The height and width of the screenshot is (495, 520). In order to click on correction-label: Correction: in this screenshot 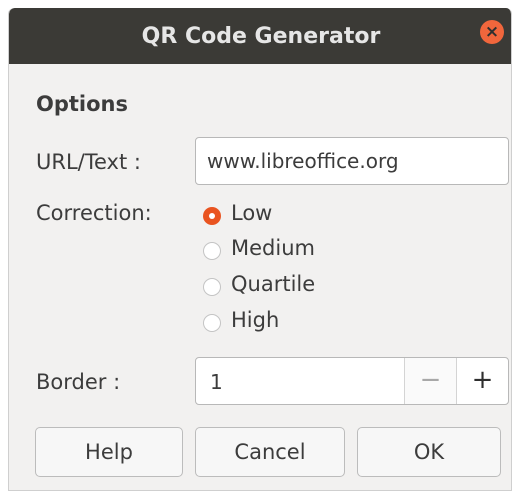, I will do `click(94, 213)`.